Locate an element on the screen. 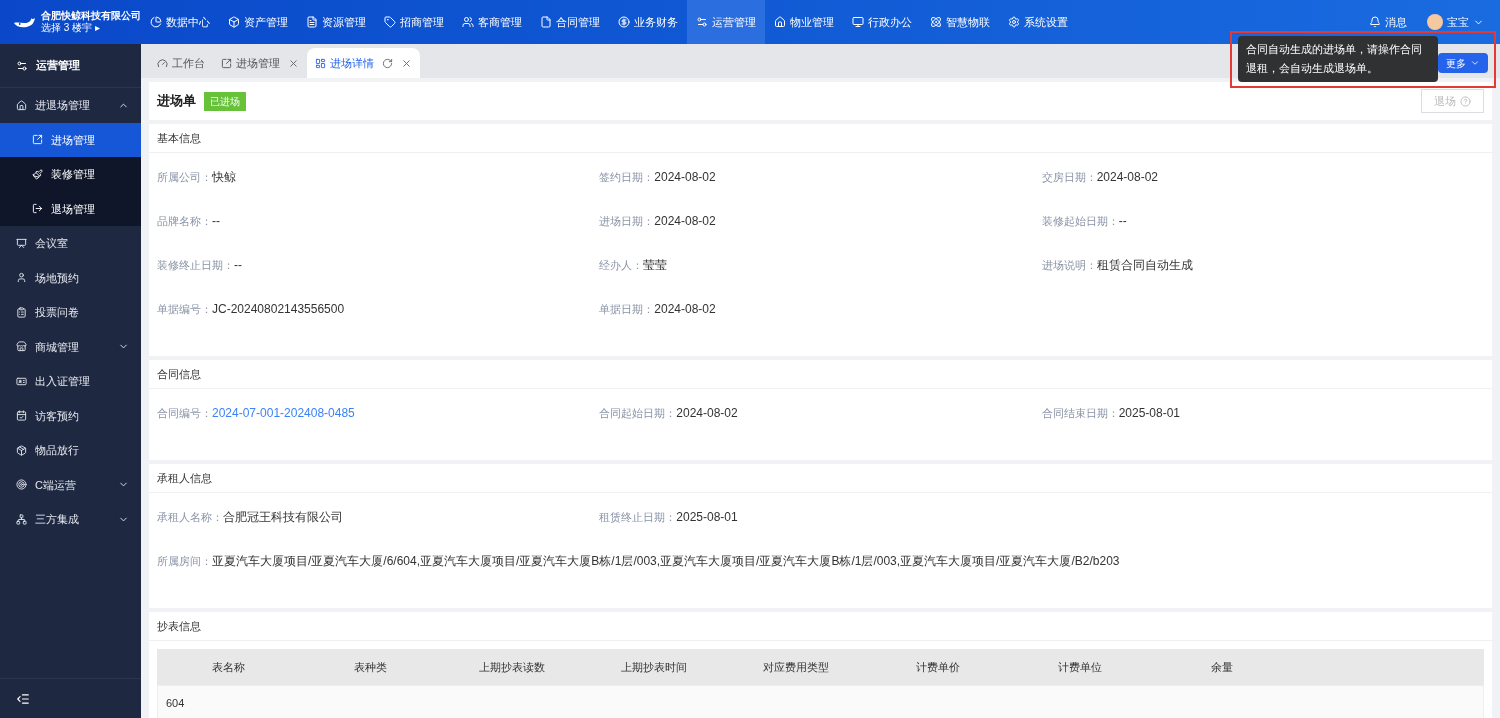 This screenshot has height=718, width=1500. field-value: 快鲸 is located at coordinates (224, 177).